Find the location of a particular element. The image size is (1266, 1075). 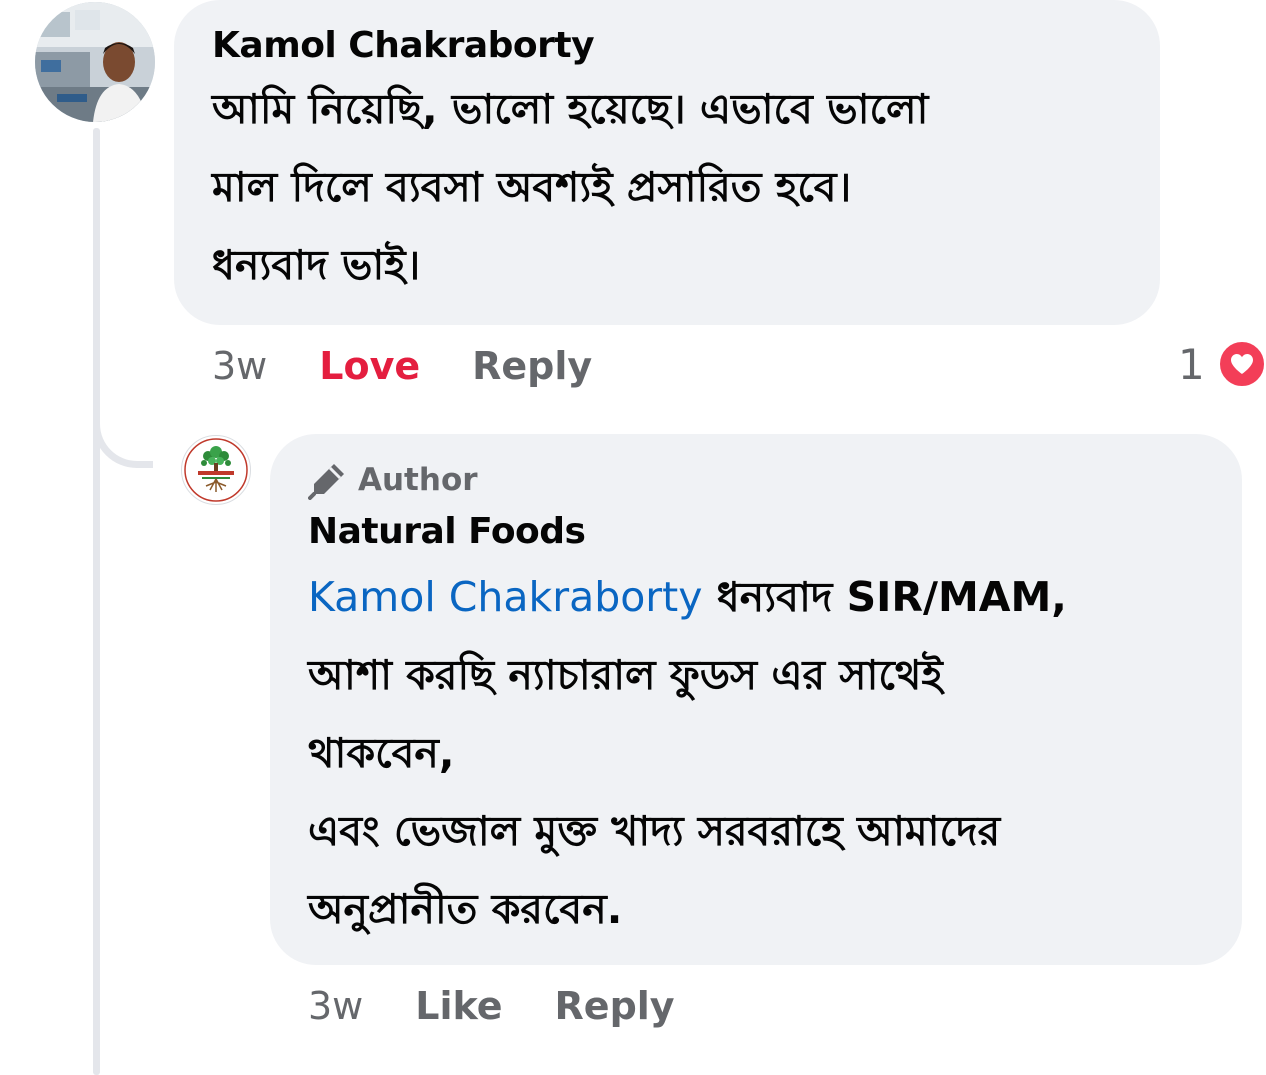

reply-reply-button: Reply is located at coordinates (615, 1006).